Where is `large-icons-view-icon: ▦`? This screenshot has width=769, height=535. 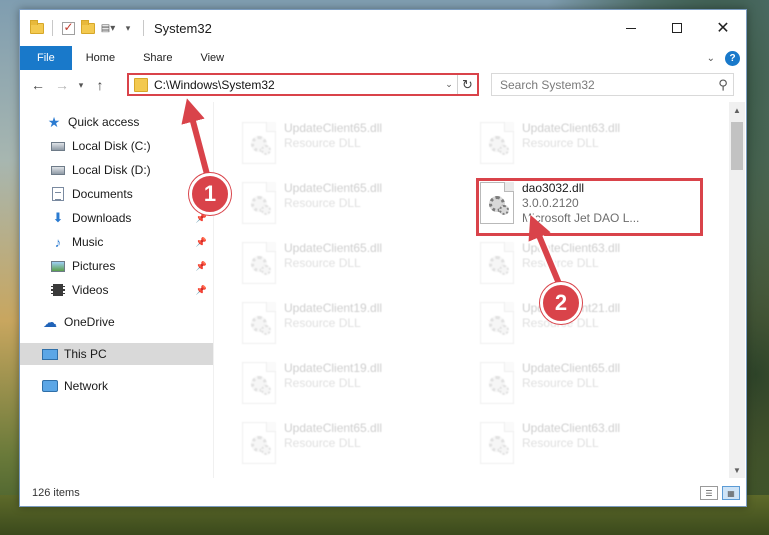
large-icons-view-icon: ▦ is located at coordinates (731, 493).